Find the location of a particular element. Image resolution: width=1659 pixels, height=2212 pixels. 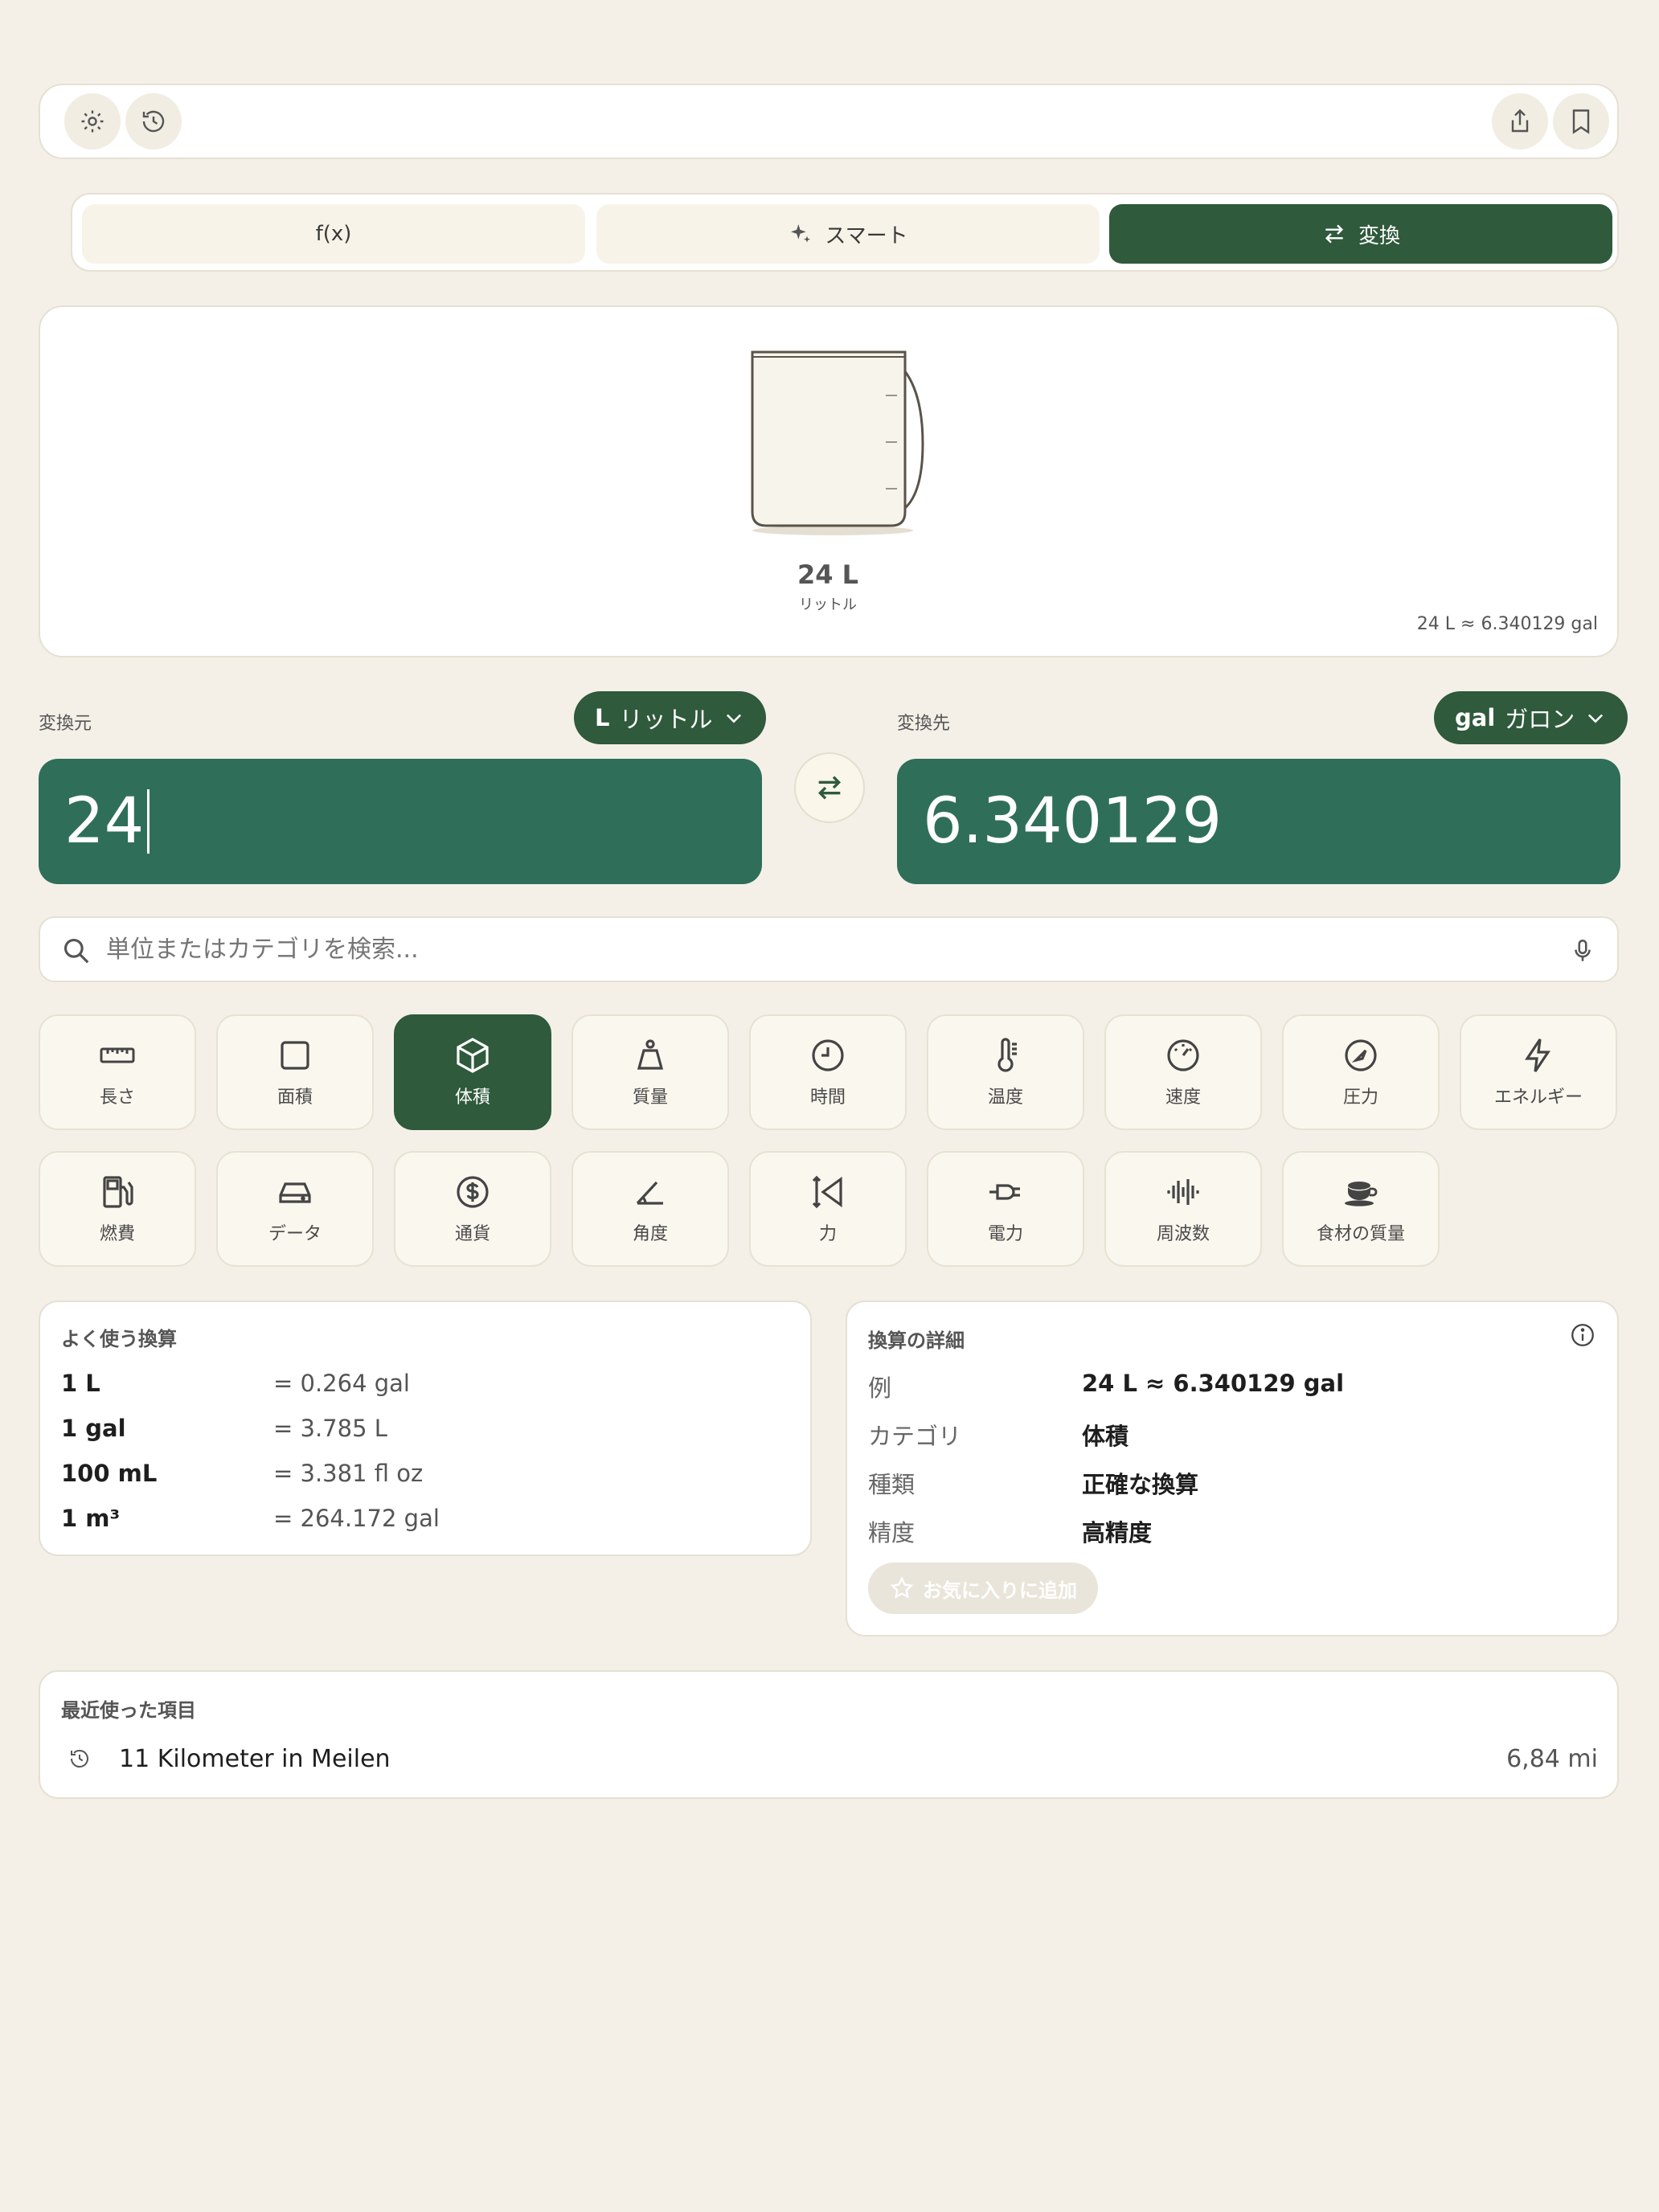

category-label: 電力 is located at coordinates (1005, 1234).